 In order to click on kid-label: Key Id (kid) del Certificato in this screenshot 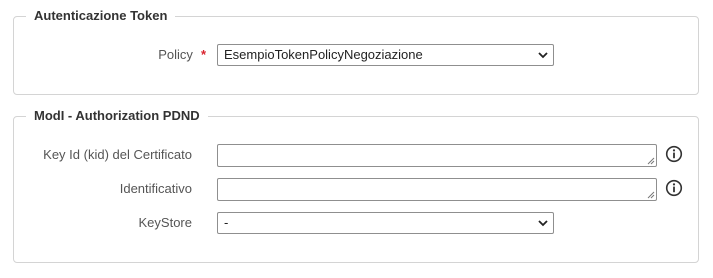, I will do `click(117, 154)`.